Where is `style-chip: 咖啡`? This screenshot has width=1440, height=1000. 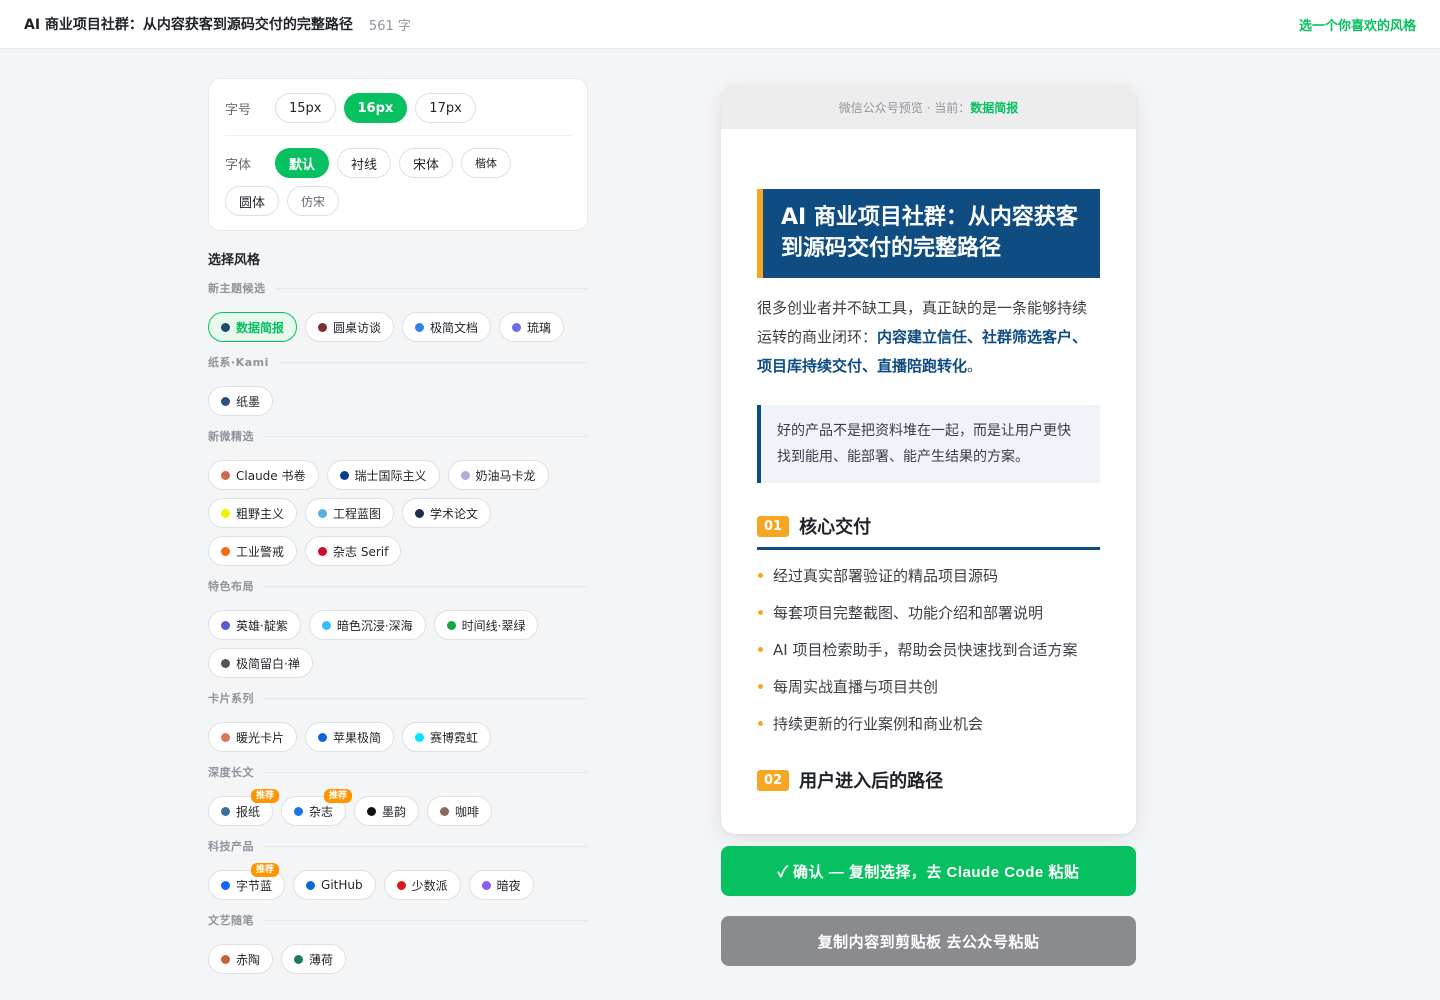 style-chip: 咖啡 is located at coordinates (460, 811).